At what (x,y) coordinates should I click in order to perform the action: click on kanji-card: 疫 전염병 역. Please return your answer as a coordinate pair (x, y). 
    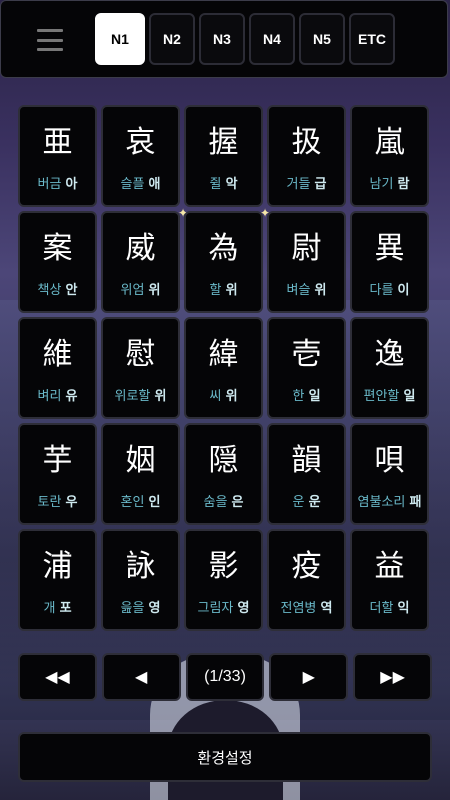
    Looking at the image, I should click on (306, 580).